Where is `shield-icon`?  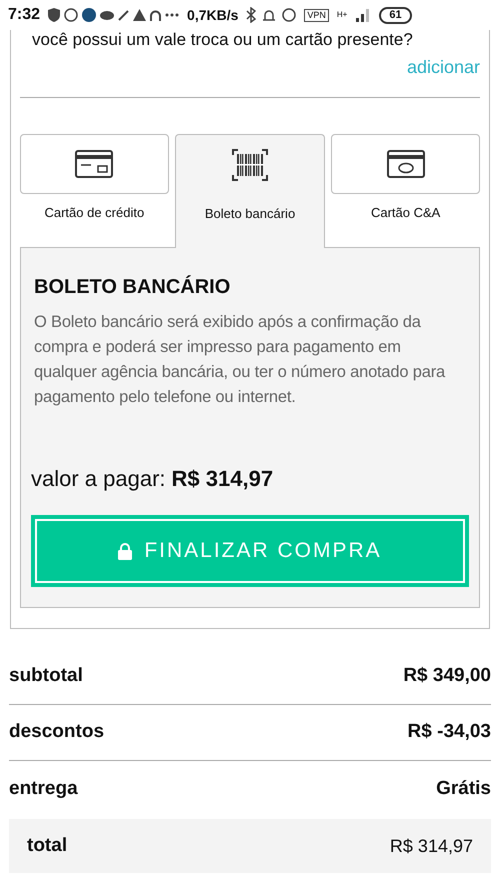 shield-icon is located at coordinates (54, 15).